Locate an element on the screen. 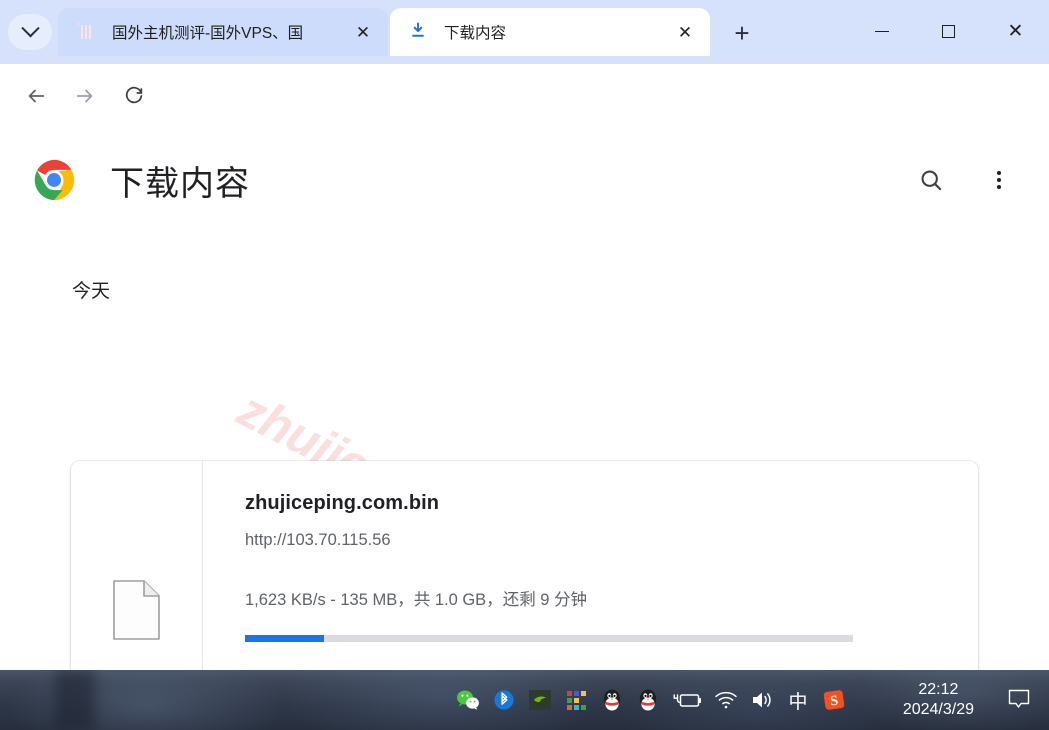  forward-arrow-icon is located at coordinates (84, 96).